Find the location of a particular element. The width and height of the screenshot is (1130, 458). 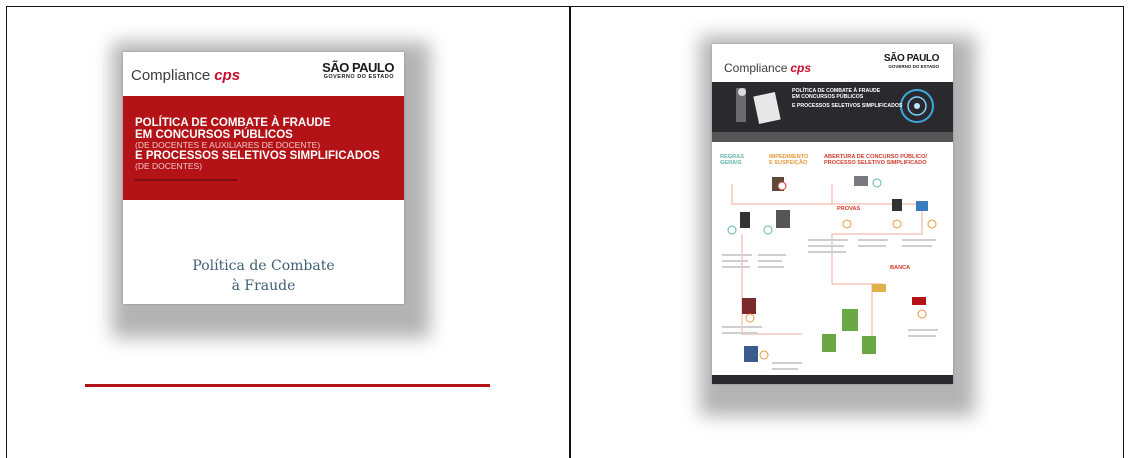

headline-line: (DE DOCENTES E AUXILIARES DE DOCENTE) is located at coordinates (228, 145).